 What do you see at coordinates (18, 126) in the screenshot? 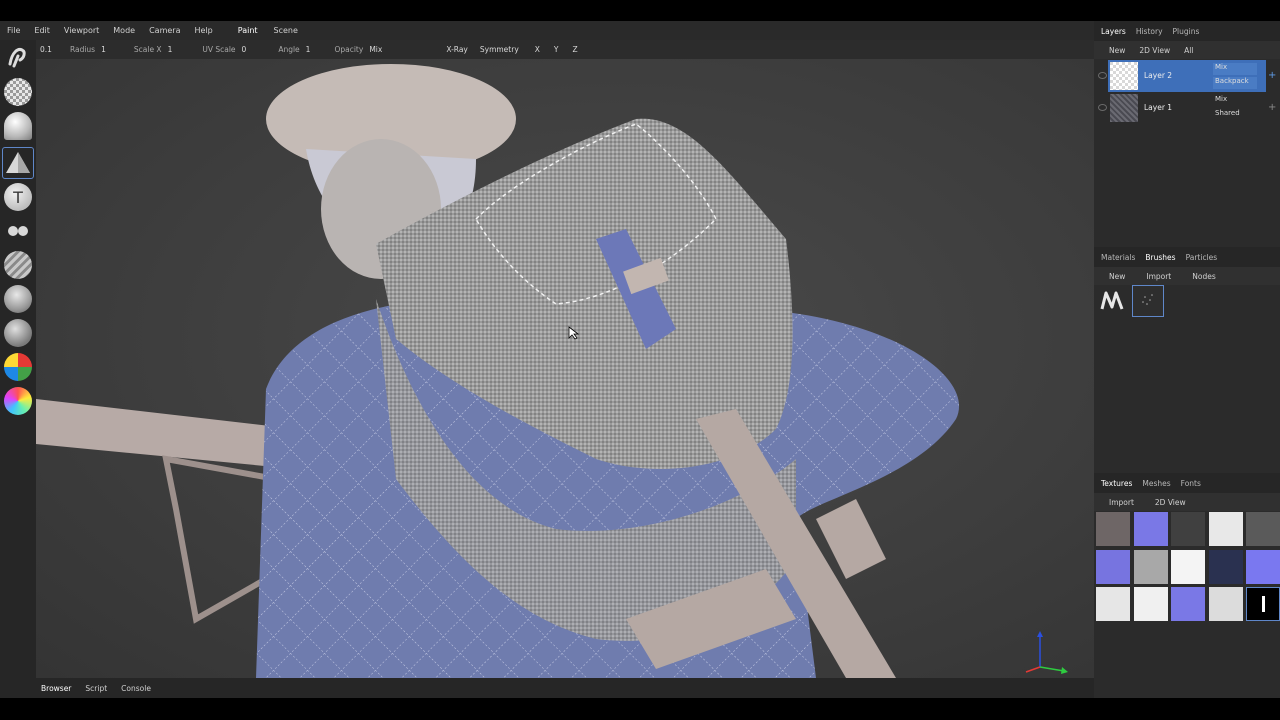
I see `matte-sphere-icon` at bounding box center [18, 126].